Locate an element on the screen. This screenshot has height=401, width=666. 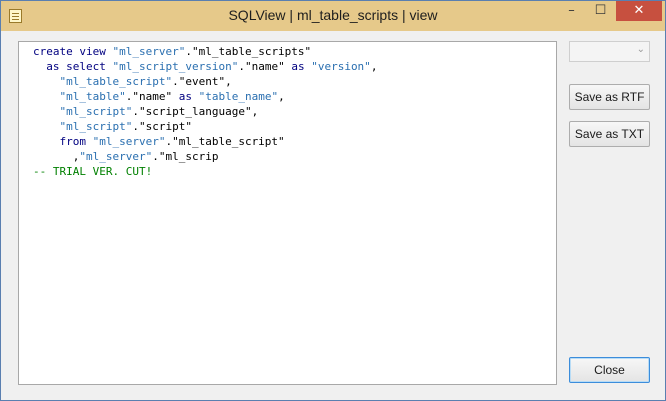
code-line: "ml_script"."script_language", is located at coordinates (294, 111).